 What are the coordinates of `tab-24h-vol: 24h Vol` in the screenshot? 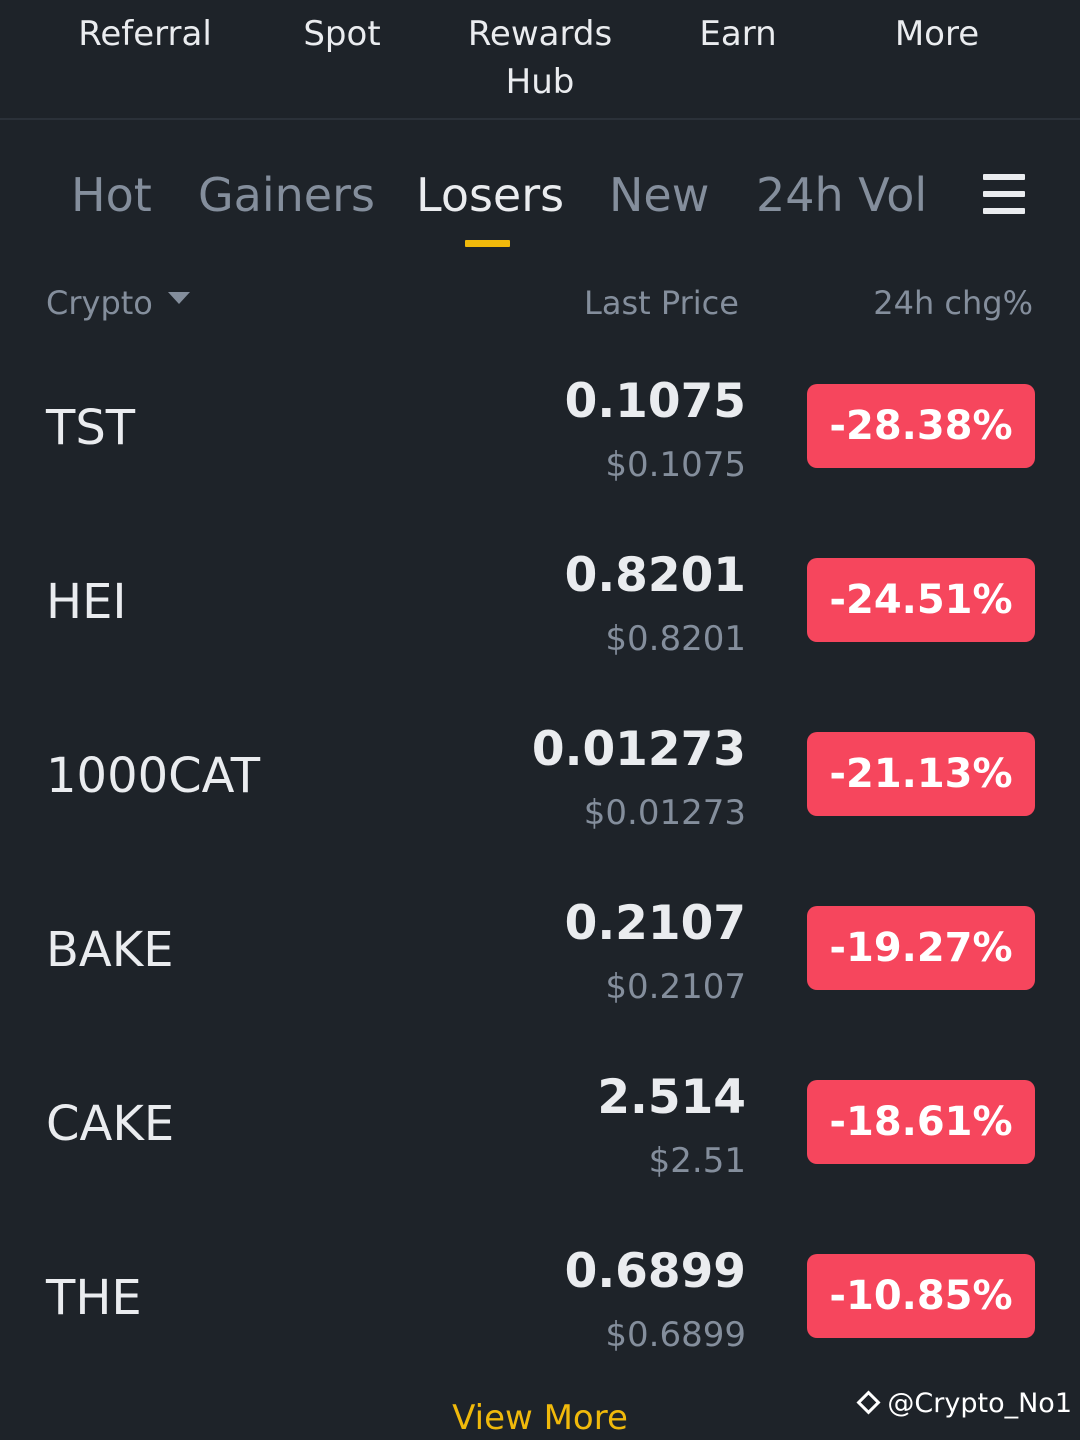 It's located at (841, 195).